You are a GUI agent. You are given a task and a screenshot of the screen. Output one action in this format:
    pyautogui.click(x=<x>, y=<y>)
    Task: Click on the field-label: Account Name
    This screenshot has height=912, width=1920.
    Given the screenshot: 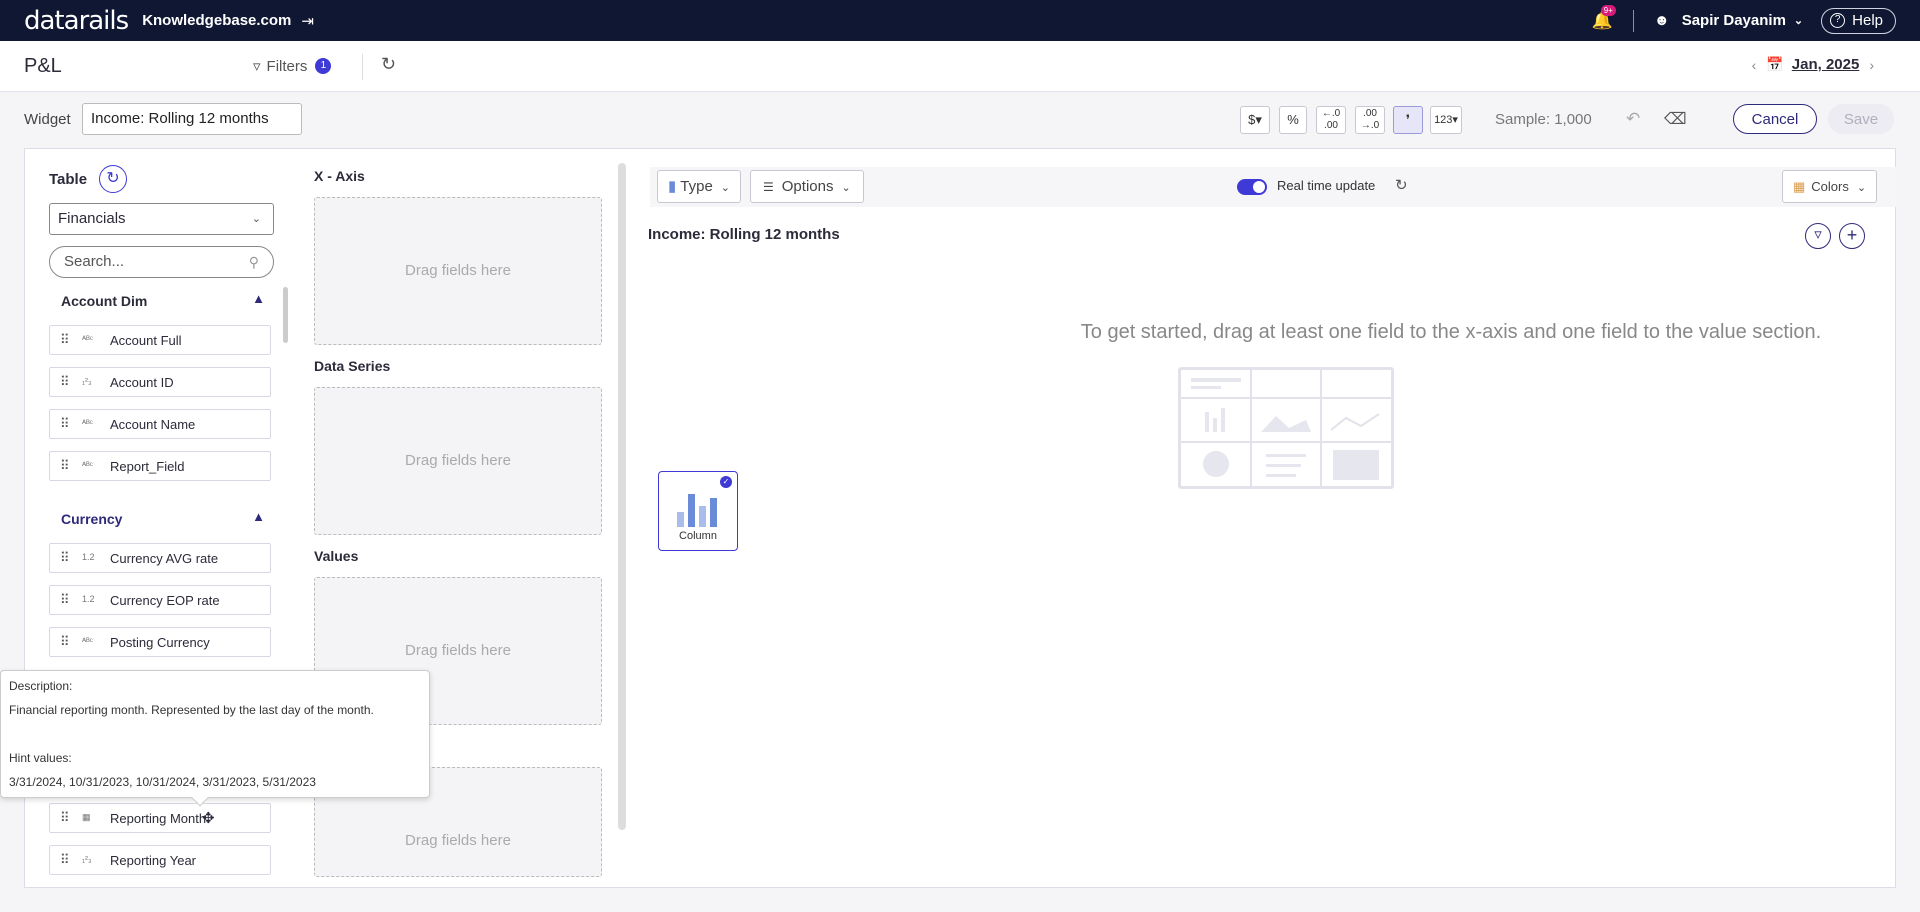 What is the action you would take?
    pyautogui.click(x=153, y=424)
    